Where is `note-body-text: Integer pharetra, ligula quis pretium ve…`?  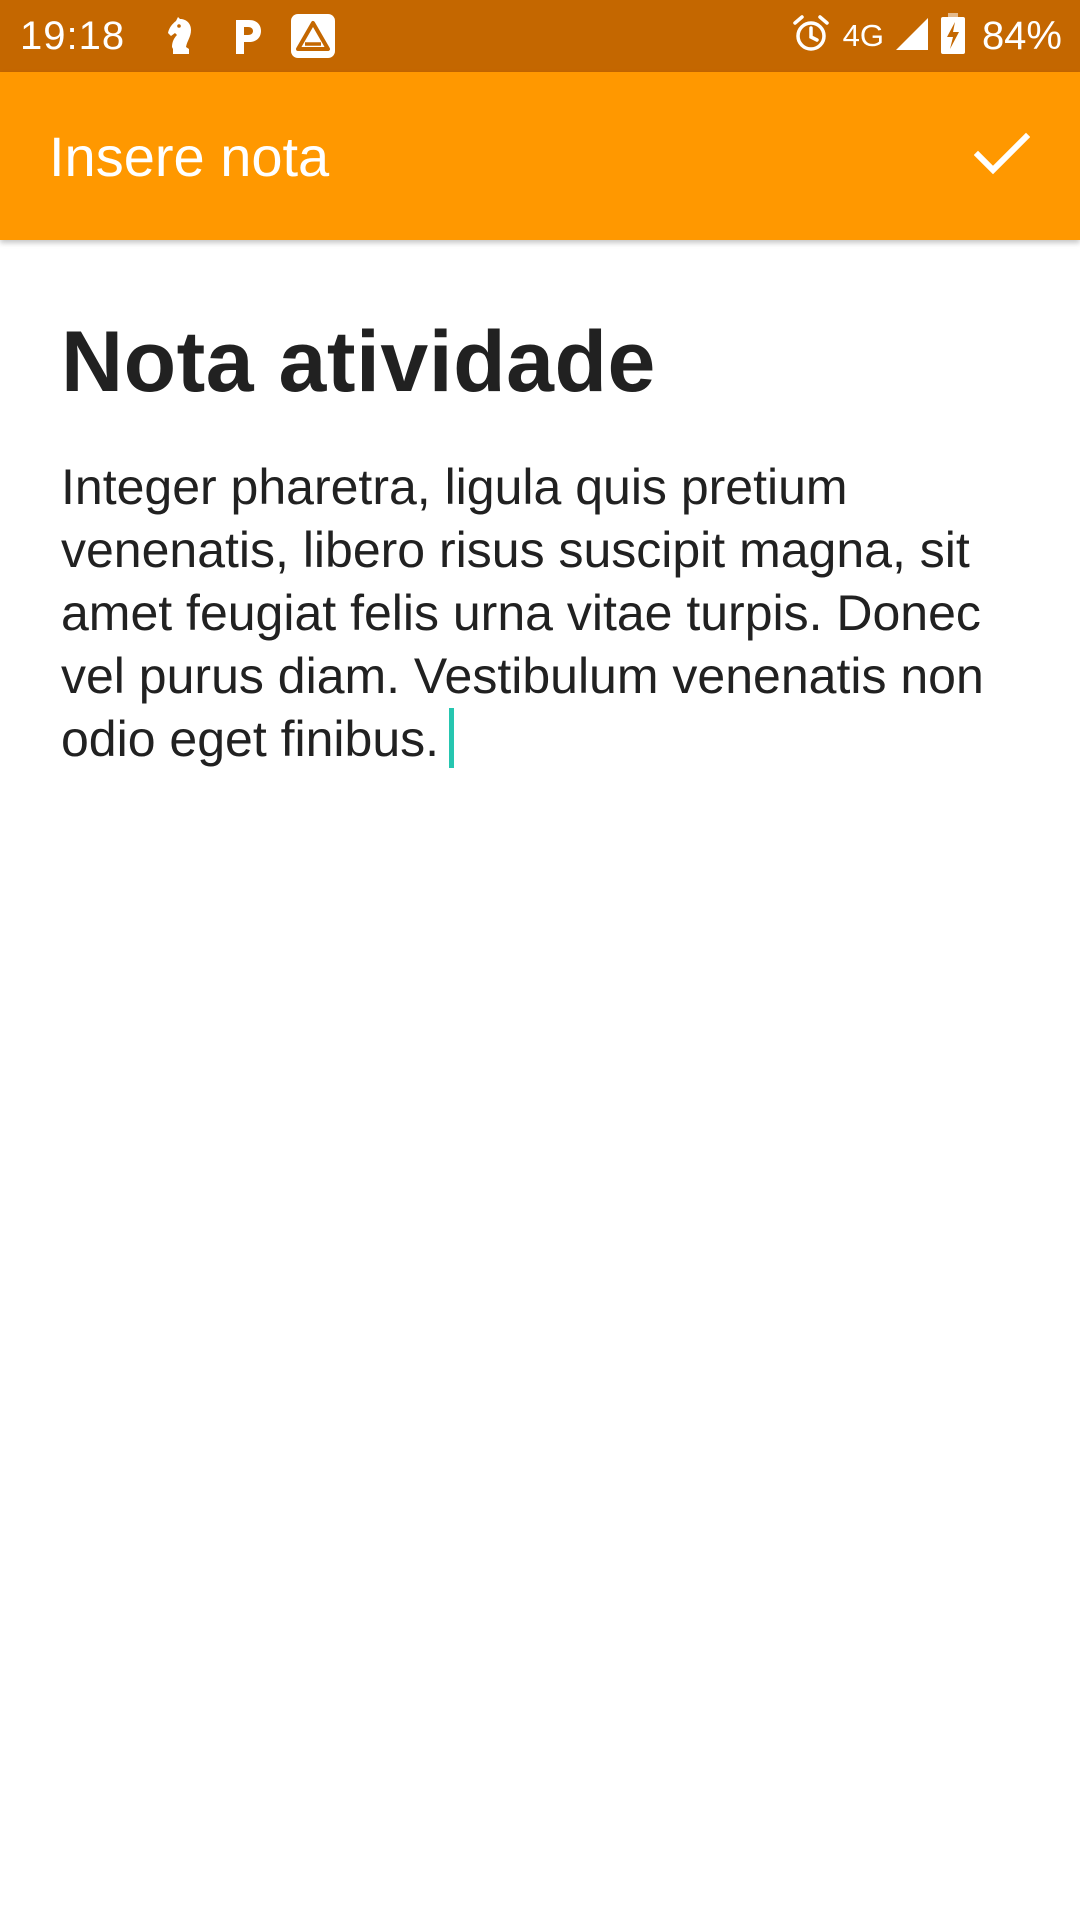
note-body-text: Integer pharetra, ligula quis pretium ve… is located at coordinates (529, 613).